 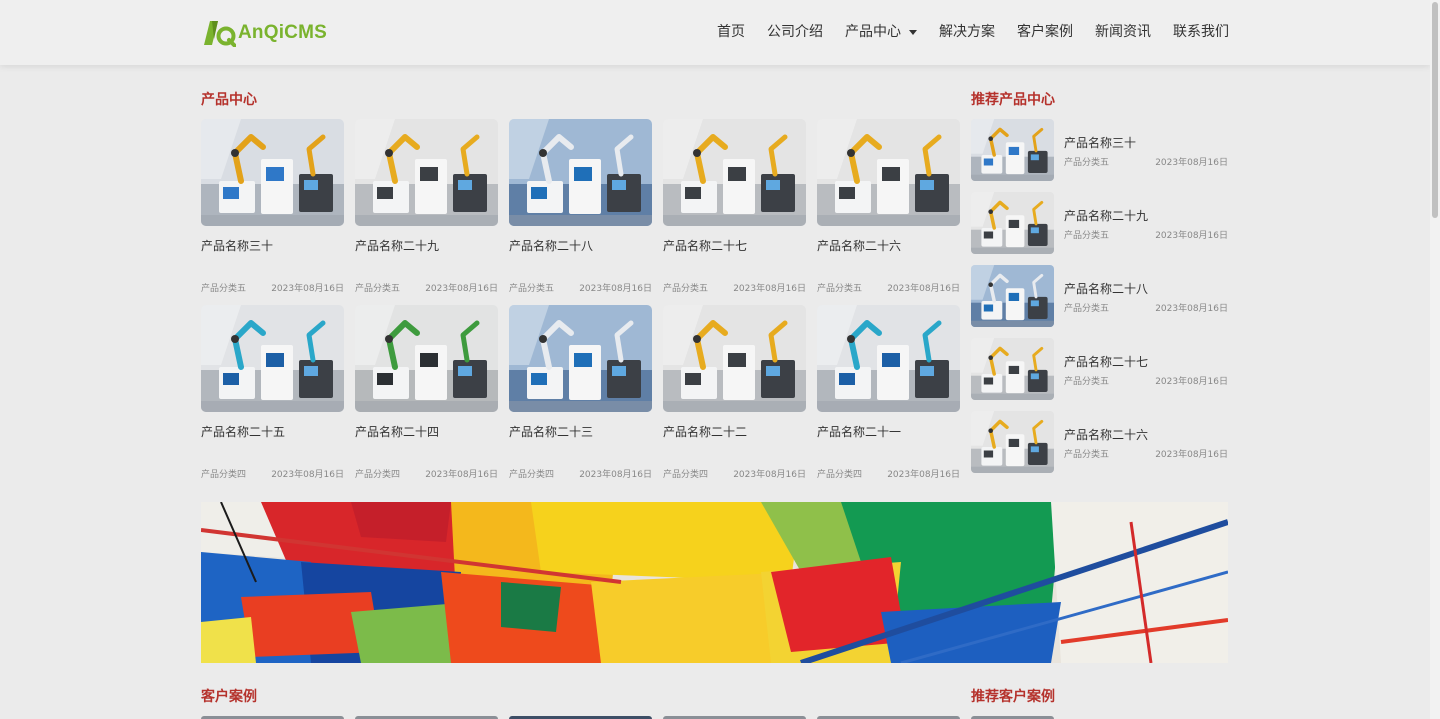 I want to click on product-card: 产品名称二十七 产品分类五 2023年08月16日, so click(x=734, y=206).